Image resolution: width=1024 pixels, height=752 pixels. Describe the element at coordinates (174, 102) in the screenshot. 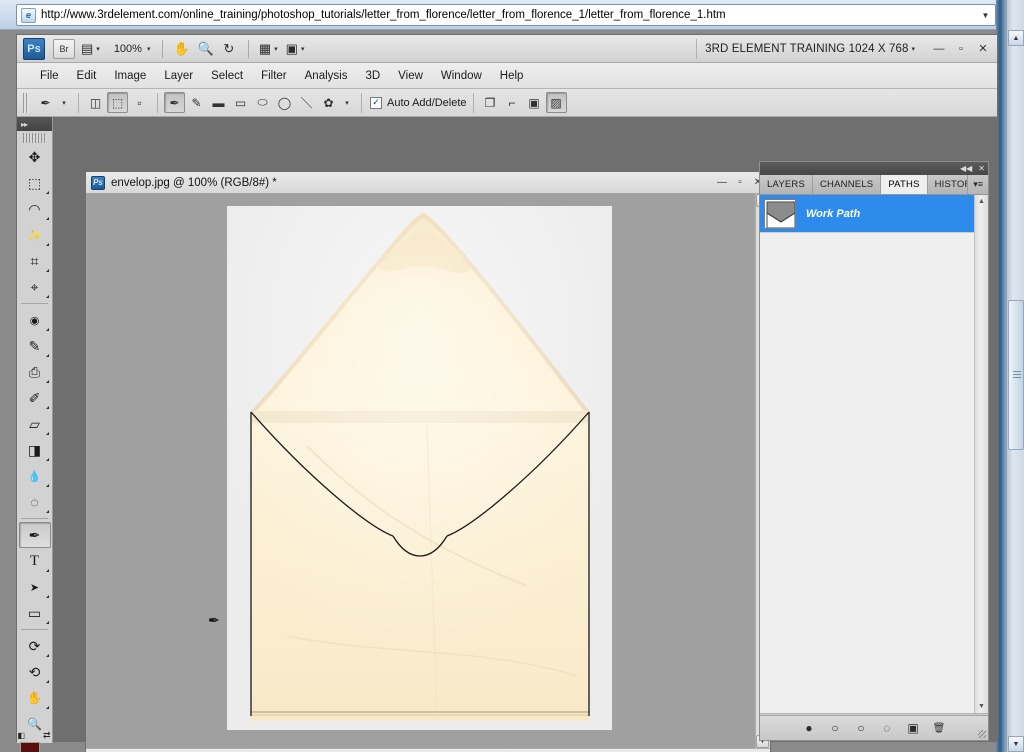

I see `pen-tool-button: ✒` at that location.